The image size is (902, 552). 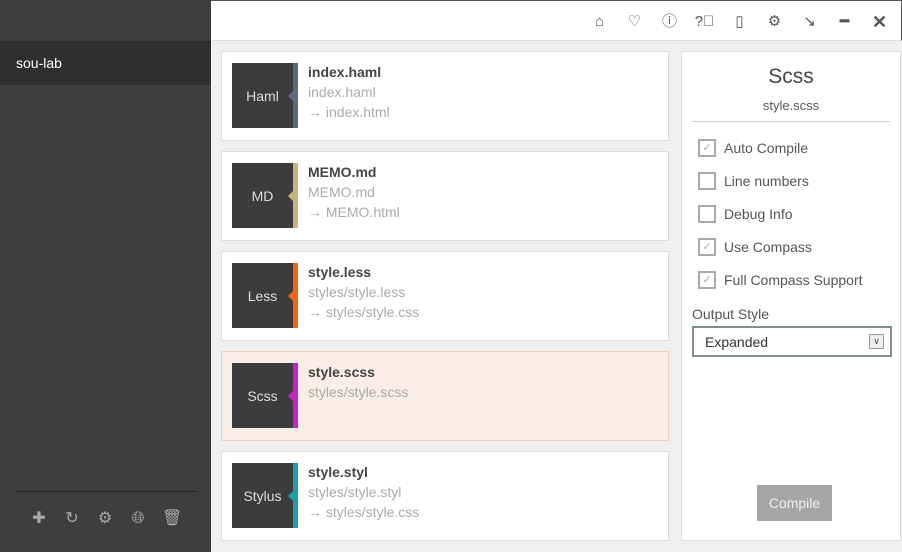 What do you see at coordinates (262, 295) in the screenshot?
I see `file-type-badge: Less` at bounding box center [262, 295].